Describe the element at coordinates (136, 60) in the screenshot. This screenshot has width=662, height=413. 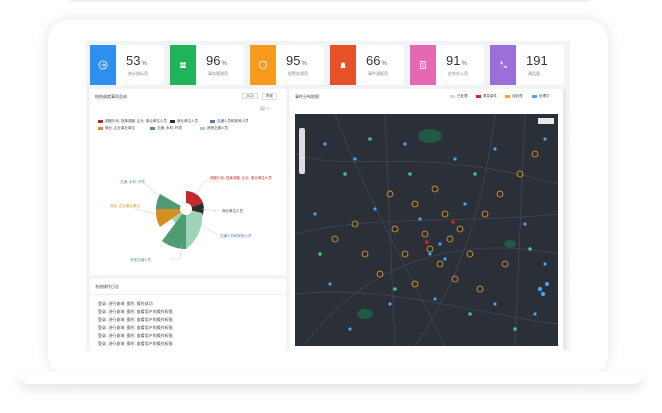
I see `stat-value: 53%` at that location.